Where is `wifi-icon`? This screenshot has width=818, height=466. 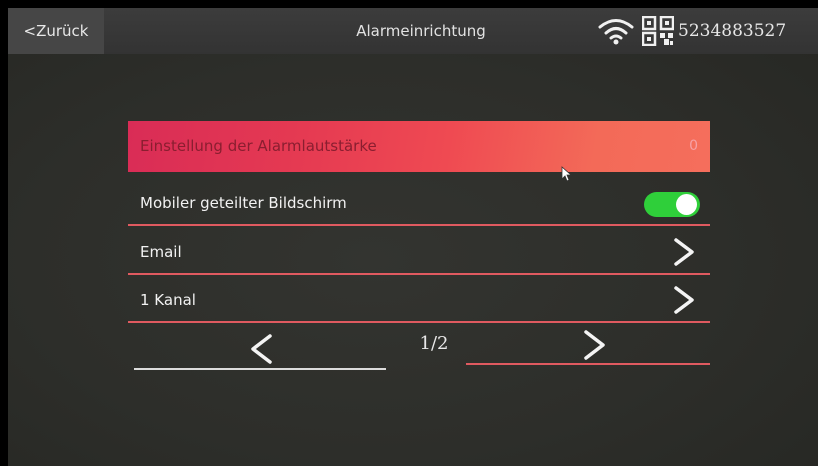
wifi-icon is located at coordinates (616, 32).